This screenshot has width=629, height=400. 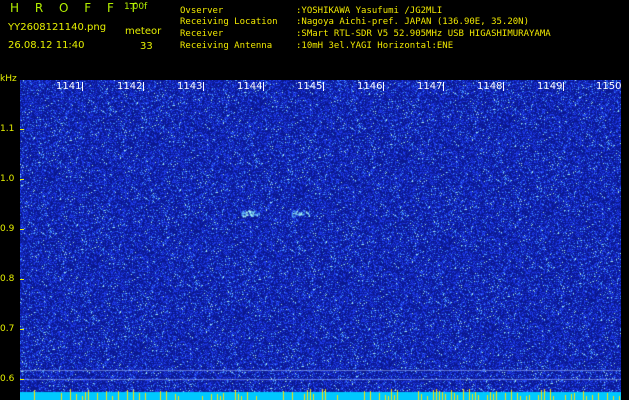 What do you see at coordinates (7, 129) in the screenshot?
I see `y-tick-1-1: 1.1` at bounding box center [7, 129].